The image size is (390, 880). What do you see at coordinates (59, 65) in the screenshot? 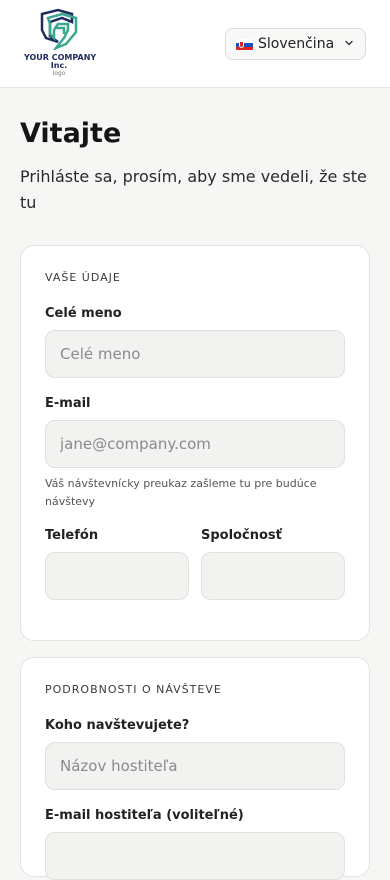
I see `logo-company-suffix: Inc.` at bounding box center [59, 65].